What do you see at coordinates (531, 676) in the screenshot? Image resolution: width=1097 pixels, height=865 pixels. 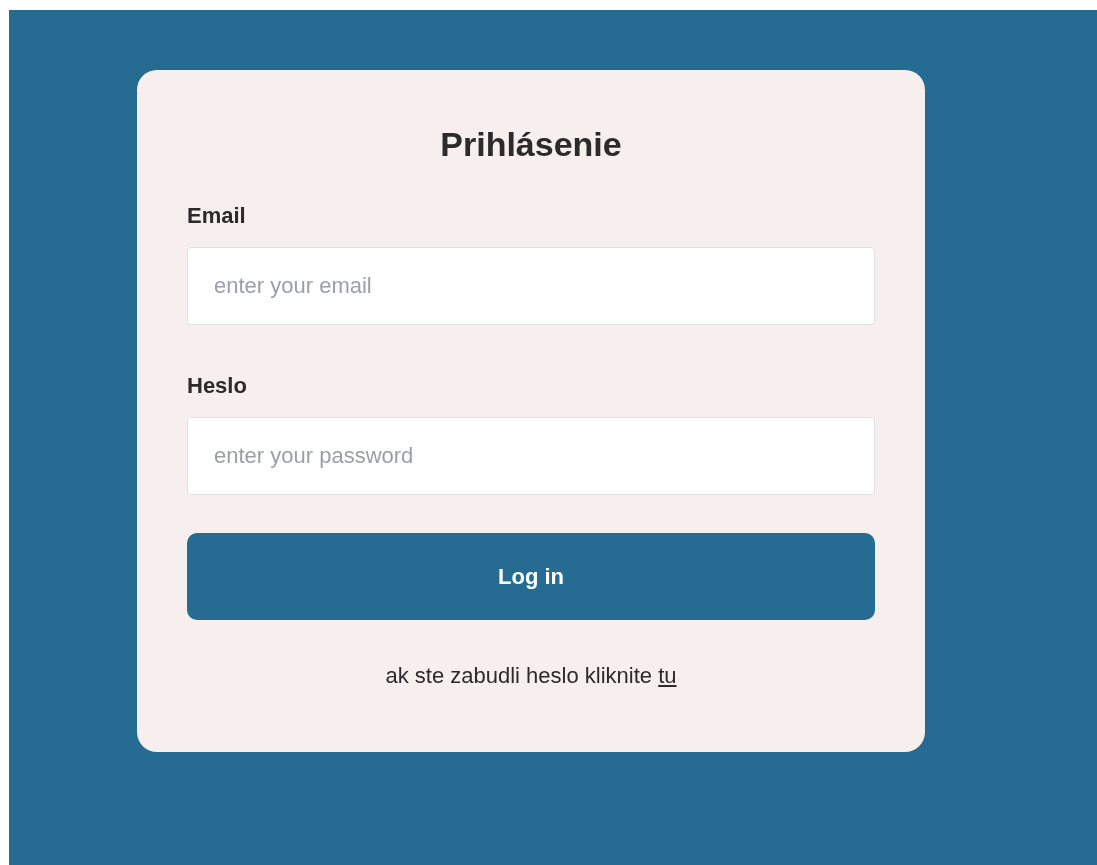 I see `forgot-password-text: ak ste zabudli heslo kliknite tu` at bounding box center [531, 676].